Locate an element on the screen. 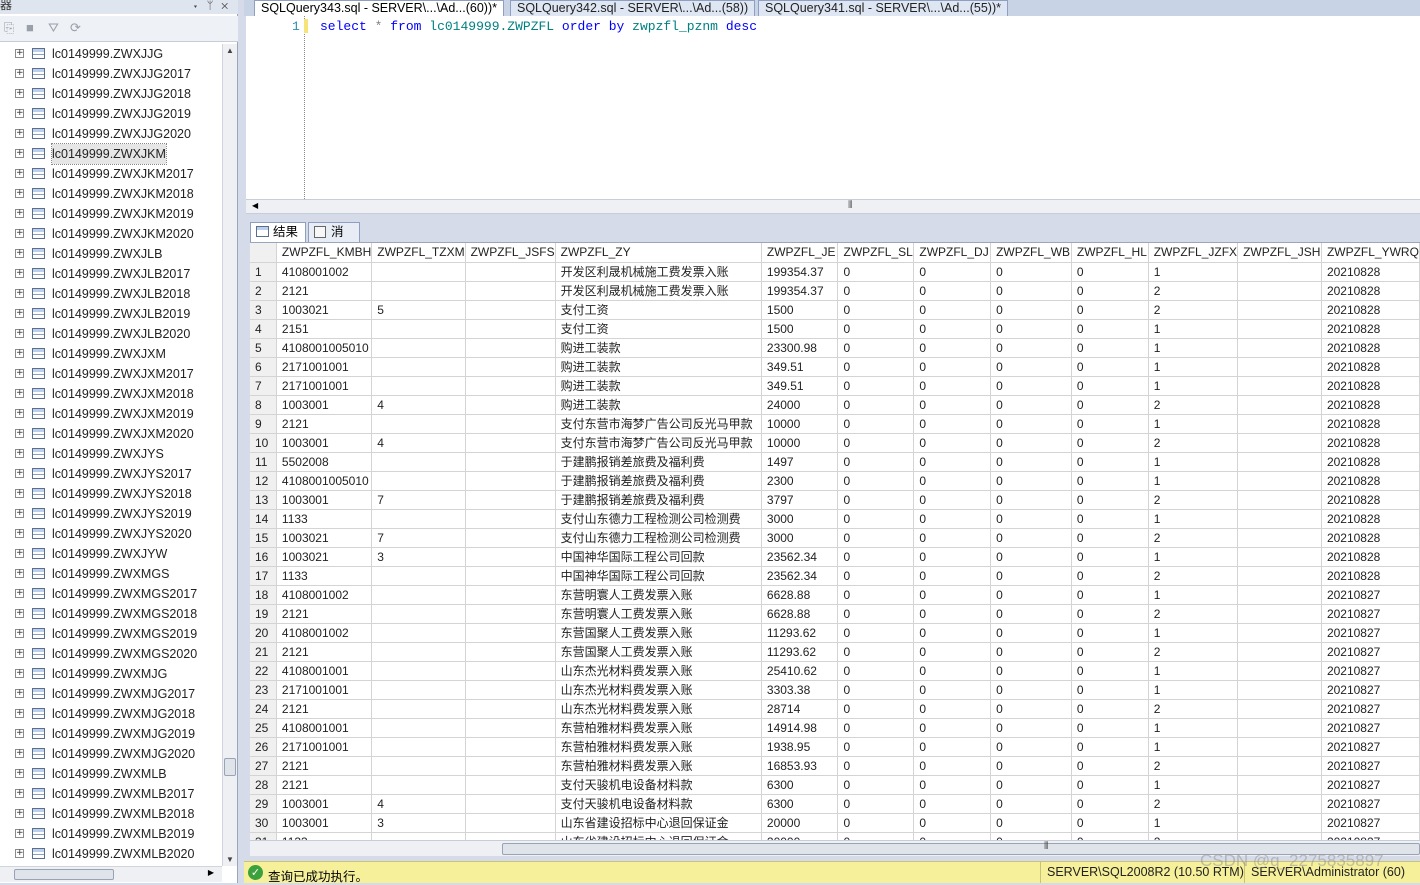  stop-icon: ■ is located at coordinates (30, 27).